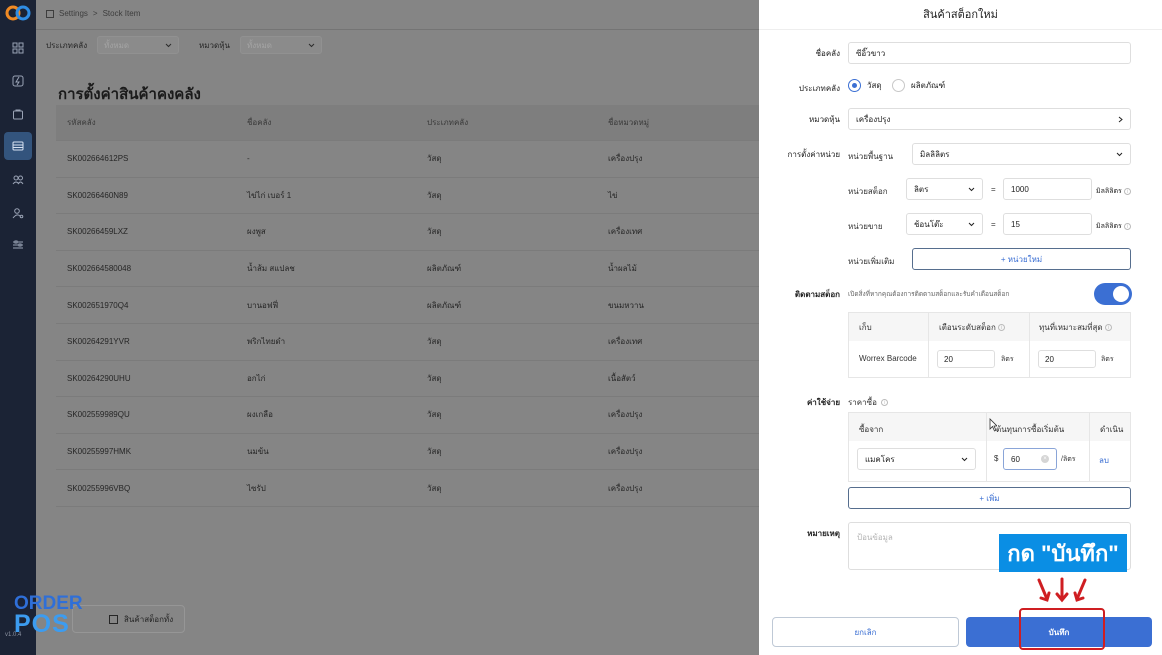 The width and height of the screenshot is (1162, 655). What do you see at coordinates (865, 327) in the screenshot?
I see `column-header: เก็บ` at bounding box center [865, 327].